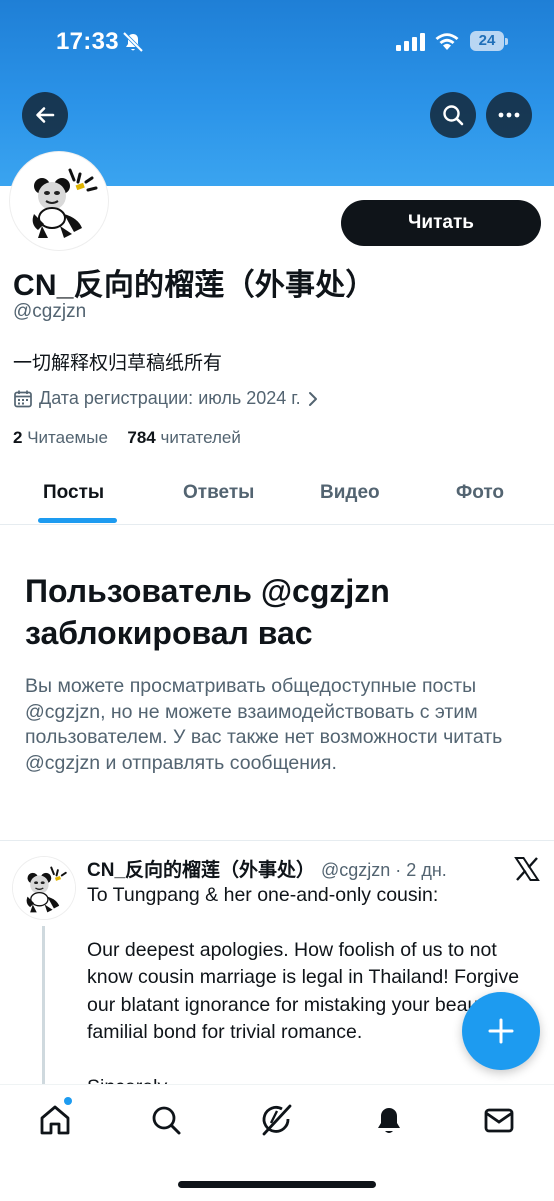 The image size is (554, 1201). I want to click on more-options-button, so click(509, 115).